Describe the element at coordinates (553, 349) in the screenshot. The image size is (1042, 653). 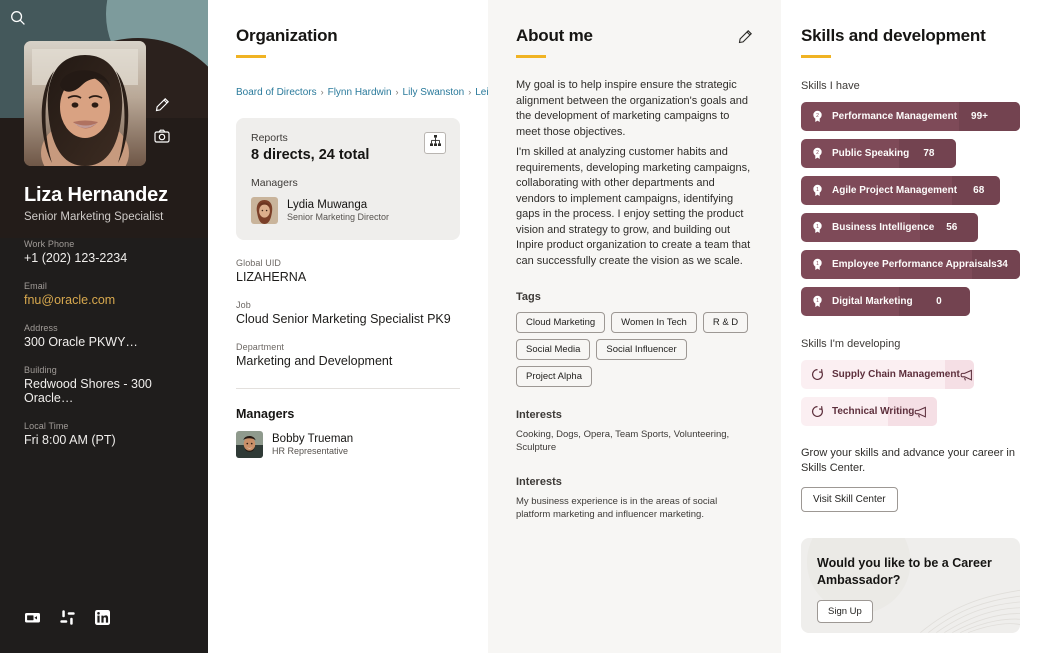
I see `tag: Social Media` at that location.